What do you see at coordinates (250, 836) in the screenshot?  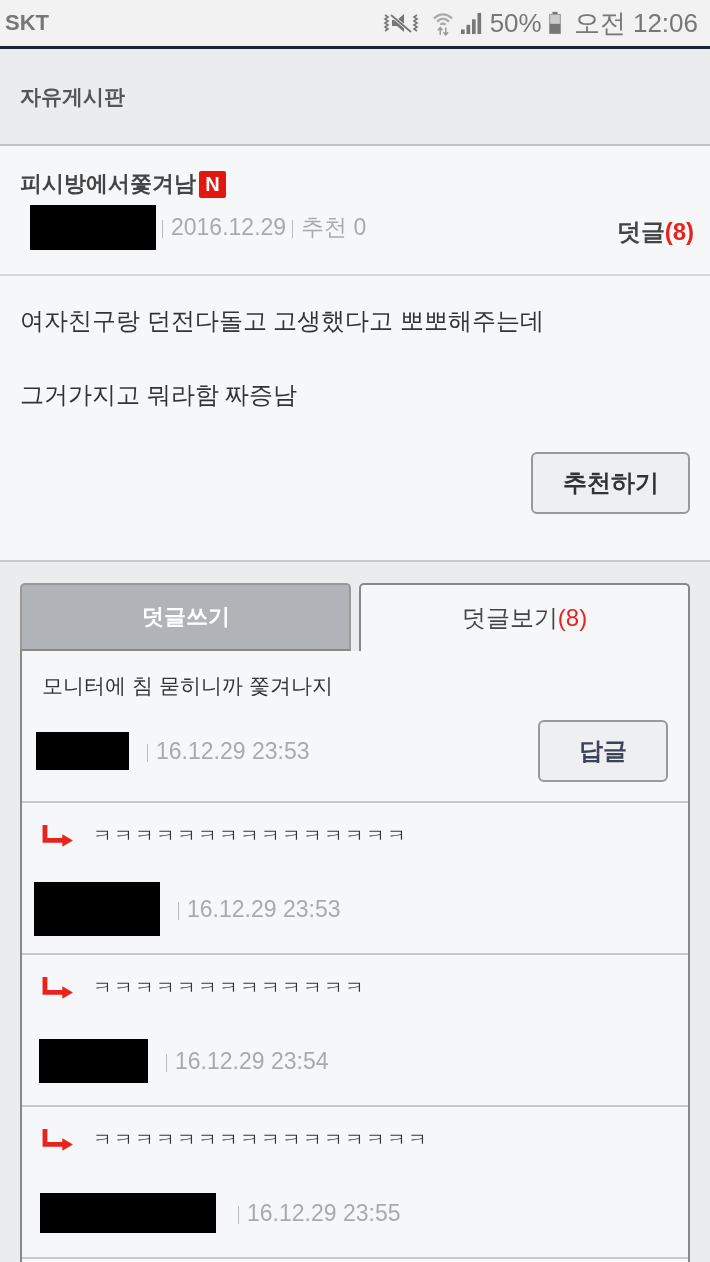 I see `comment-text: ㅋㅋㅋㅋㅋㅋㅋㅋㅋㅋㅋㅋㅋㅋㅋ` at bounding box center [250, 836].